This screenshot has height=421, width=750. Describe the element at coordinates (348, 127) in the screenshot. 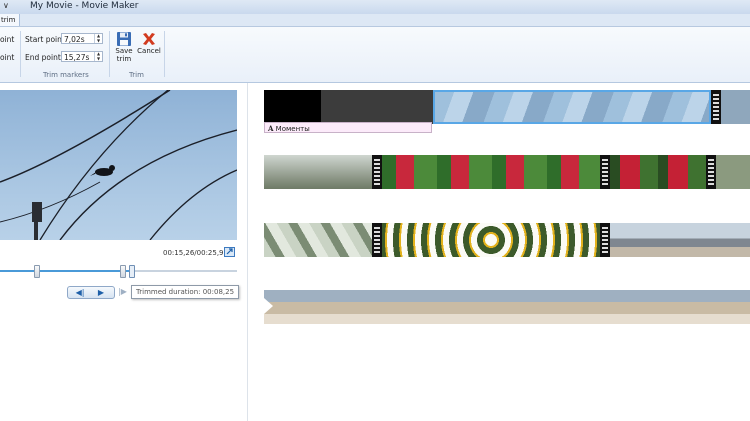

I see `caption-clip: A Моменты` at that location.